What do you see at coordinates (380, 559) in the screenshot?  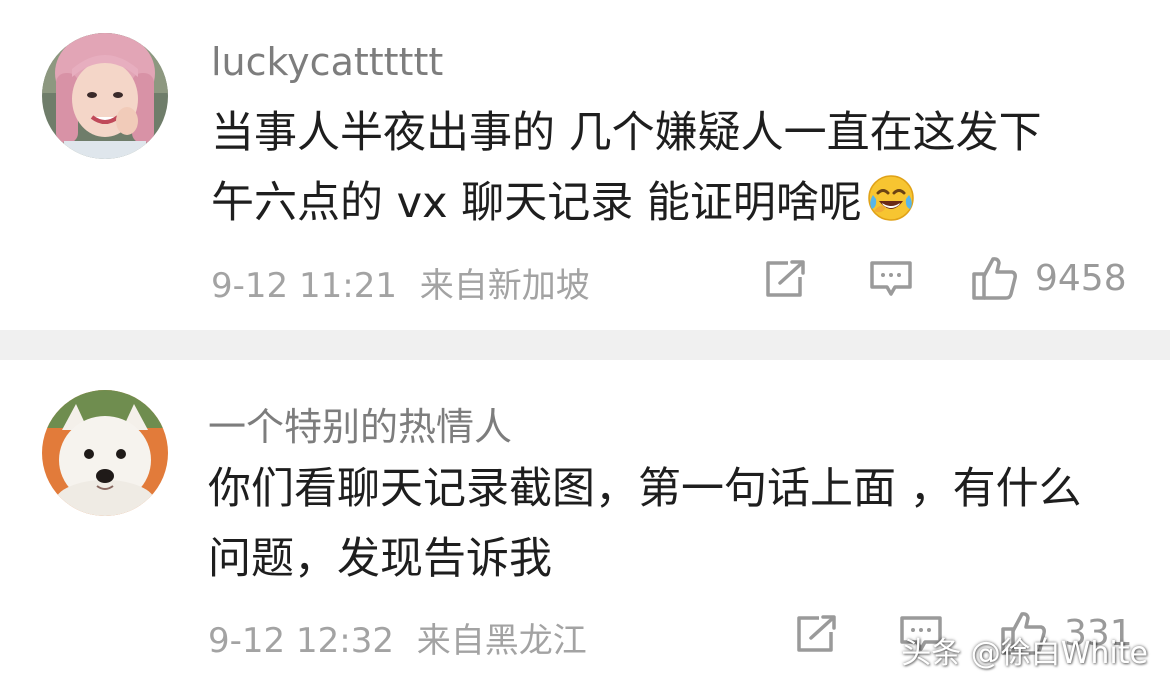 I see `comment-text-line: 问题，发现告诉我` at bounding box center [380, 559].